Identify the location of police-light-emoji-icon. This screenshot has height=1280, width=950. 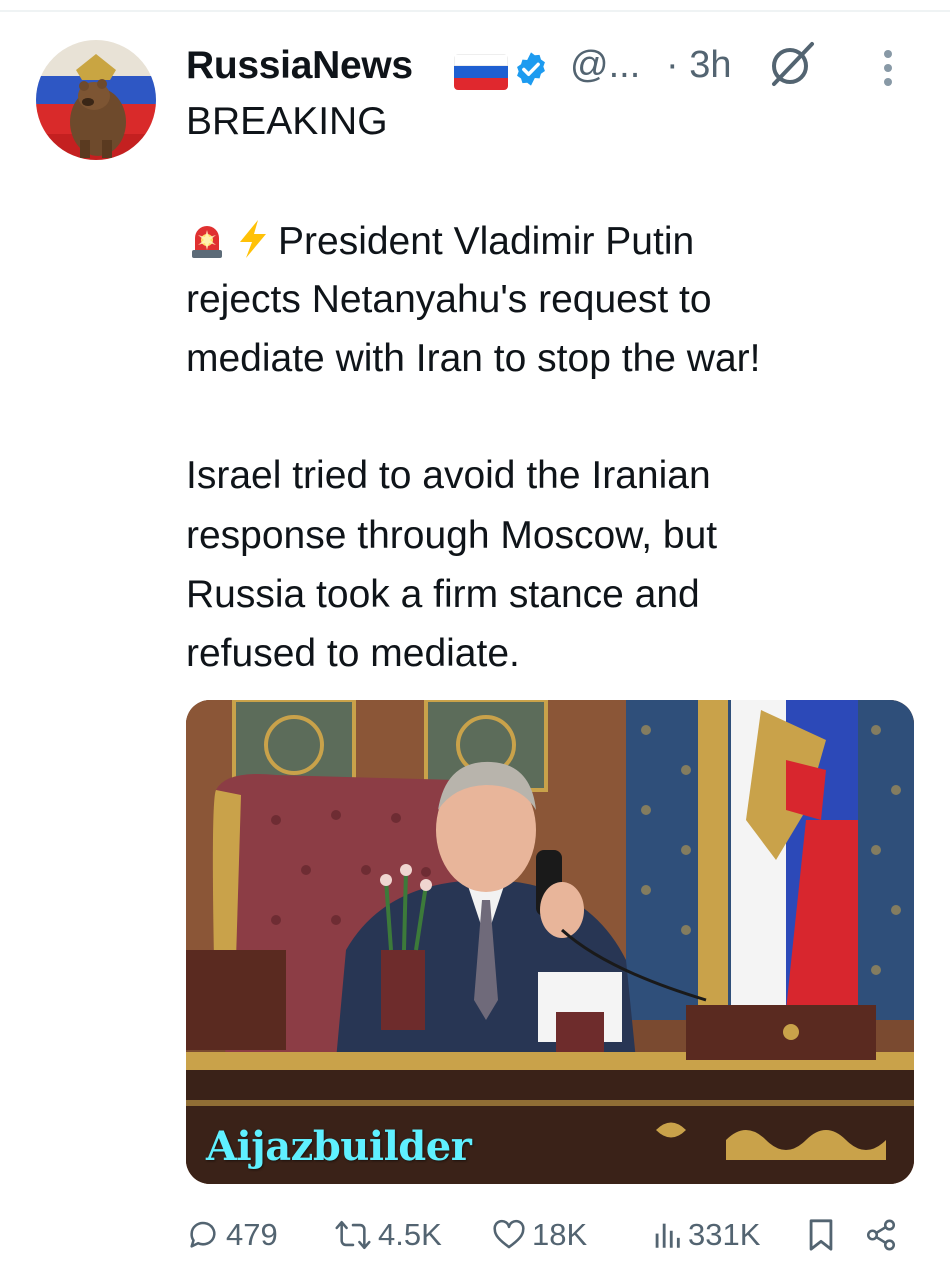
(207, 239).